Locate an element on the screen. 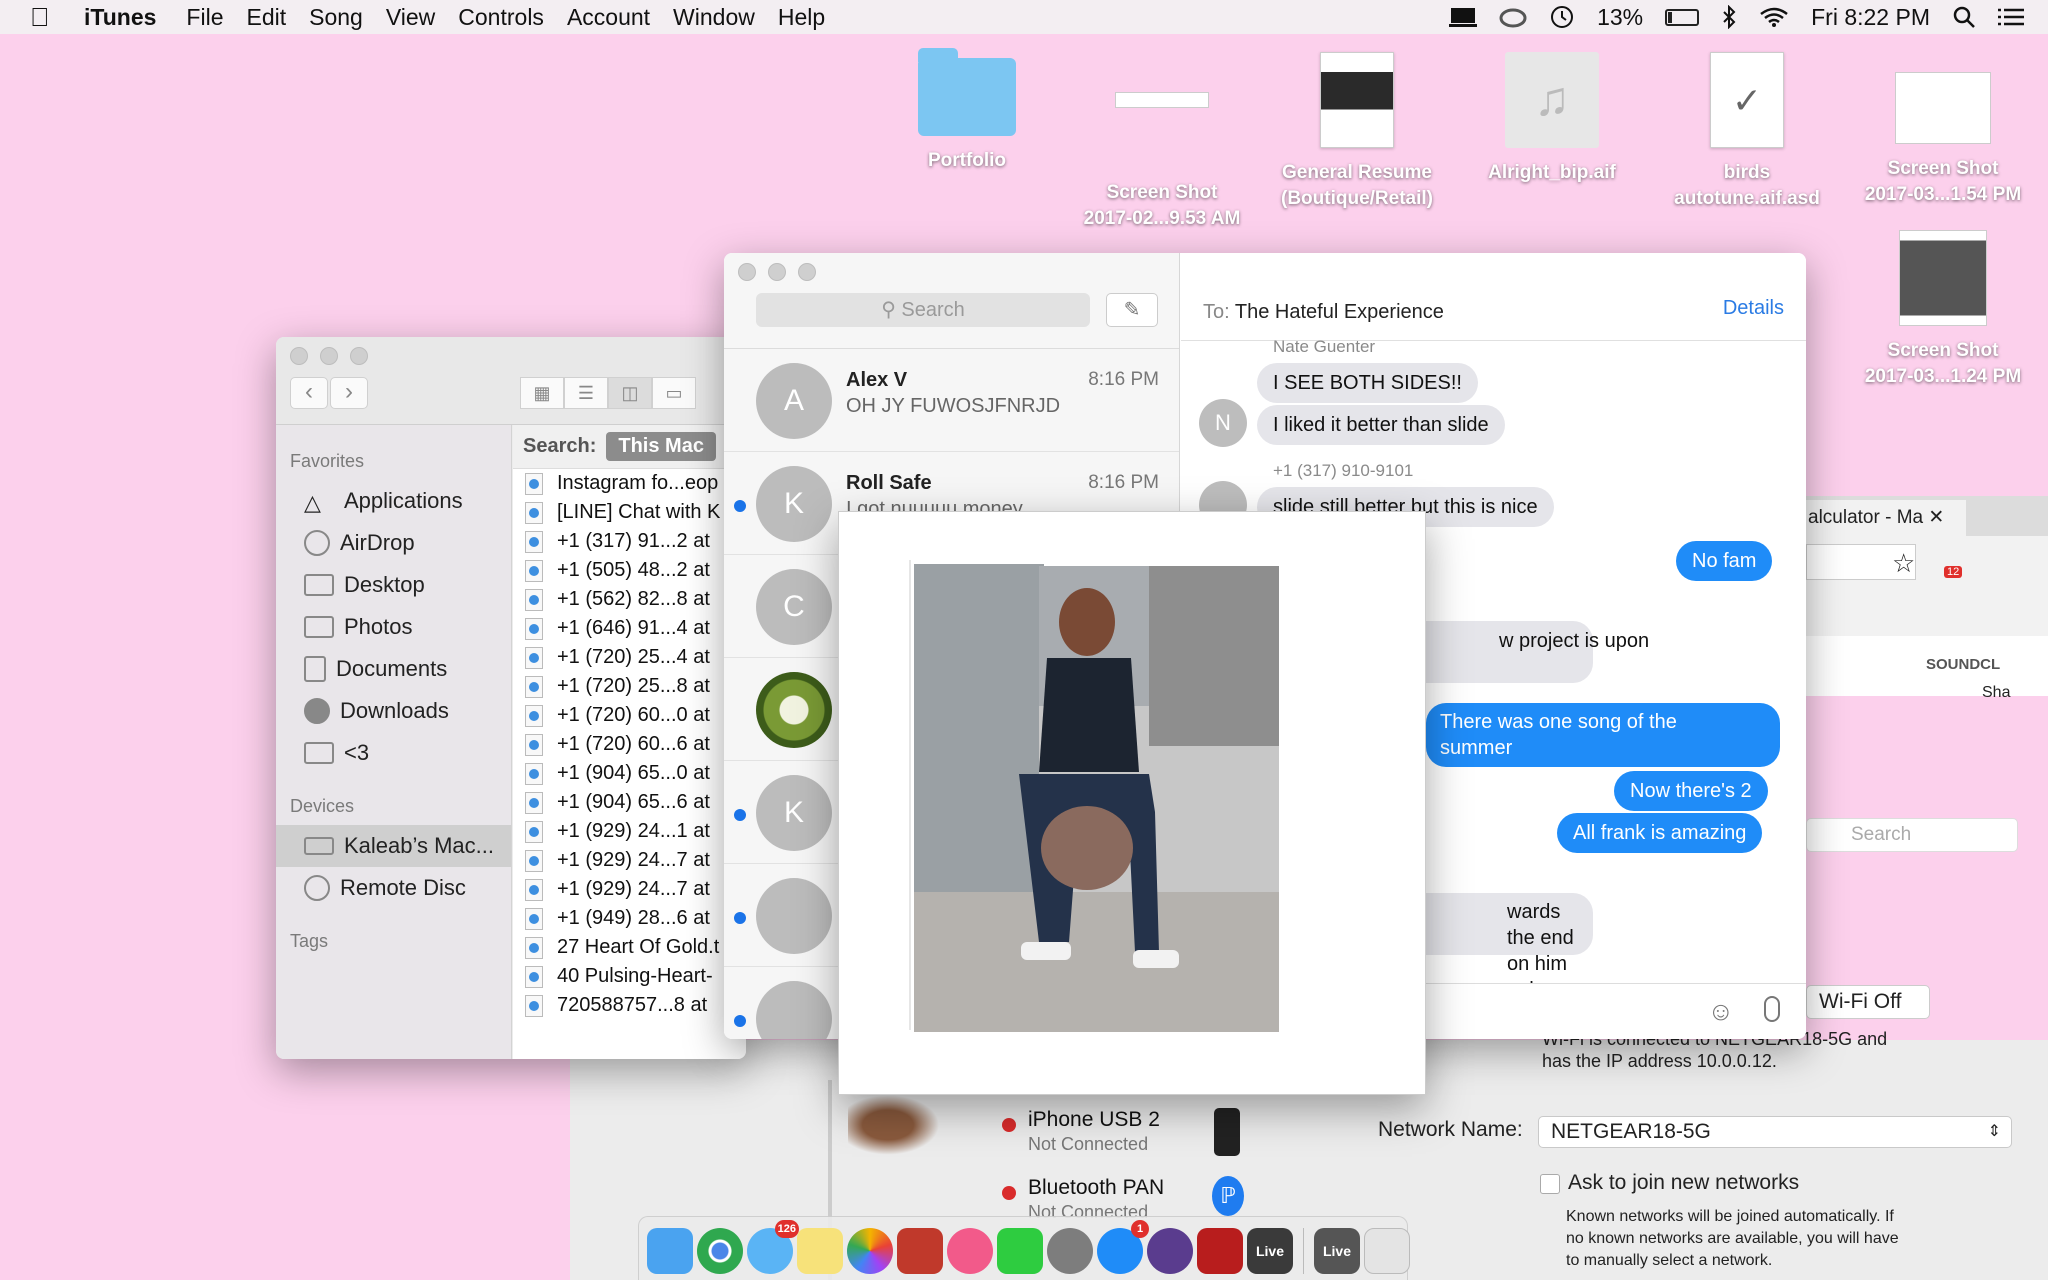 The width and height of the screenshot is (2048, 1280). list-item: +1 (949) 28...6 at is located at coordinates (629, 918).